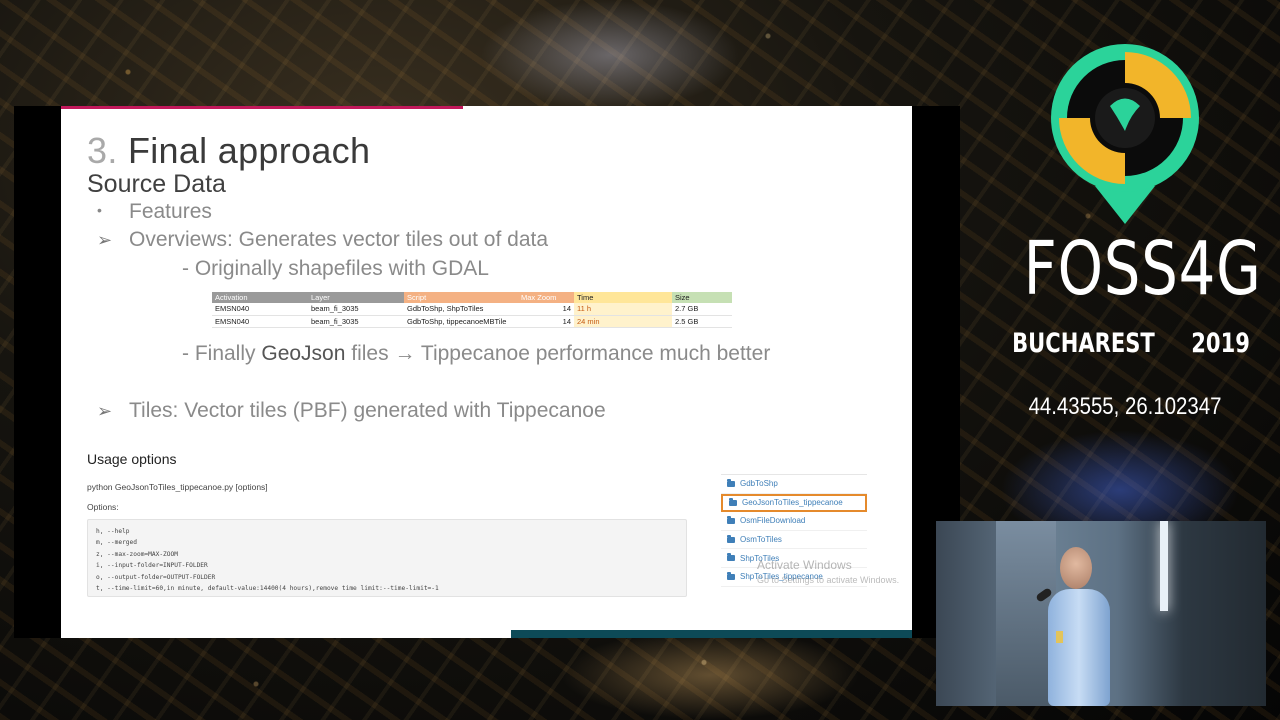 Image resolution: width=1280 pixels, height=720 pixels. Describe the element at coordinates (702, 321) in the screenshot. I see `table-cell: 2.5 GB` at that location.